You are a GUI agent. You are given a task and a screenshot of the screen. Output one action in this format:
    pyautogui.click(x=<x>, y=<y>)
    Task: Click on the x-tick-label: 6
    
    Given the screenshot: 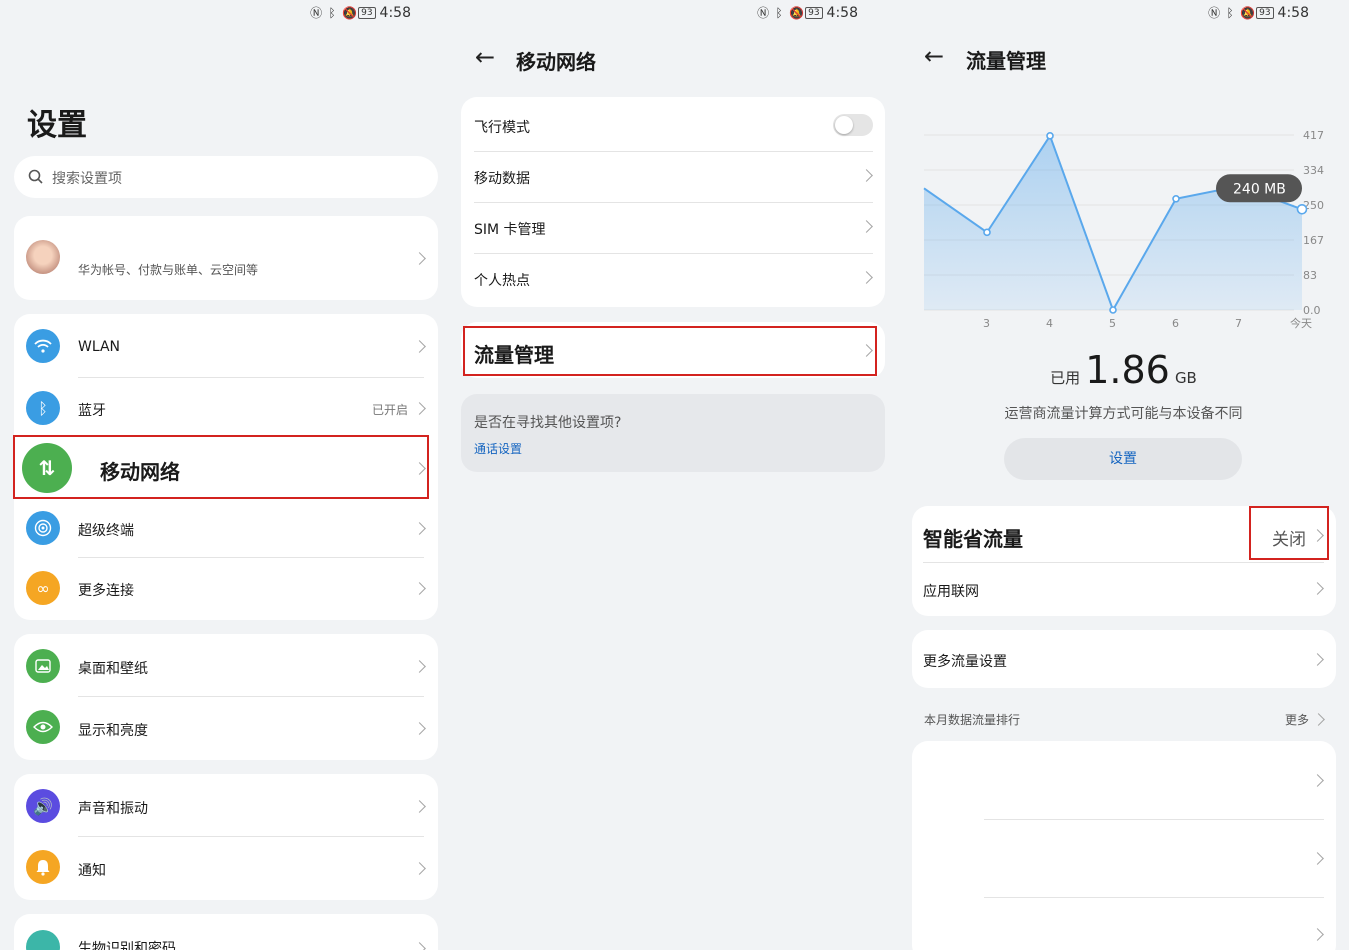 What is the action you would take?
    pyautogui.click(x=1175, y=323)
    